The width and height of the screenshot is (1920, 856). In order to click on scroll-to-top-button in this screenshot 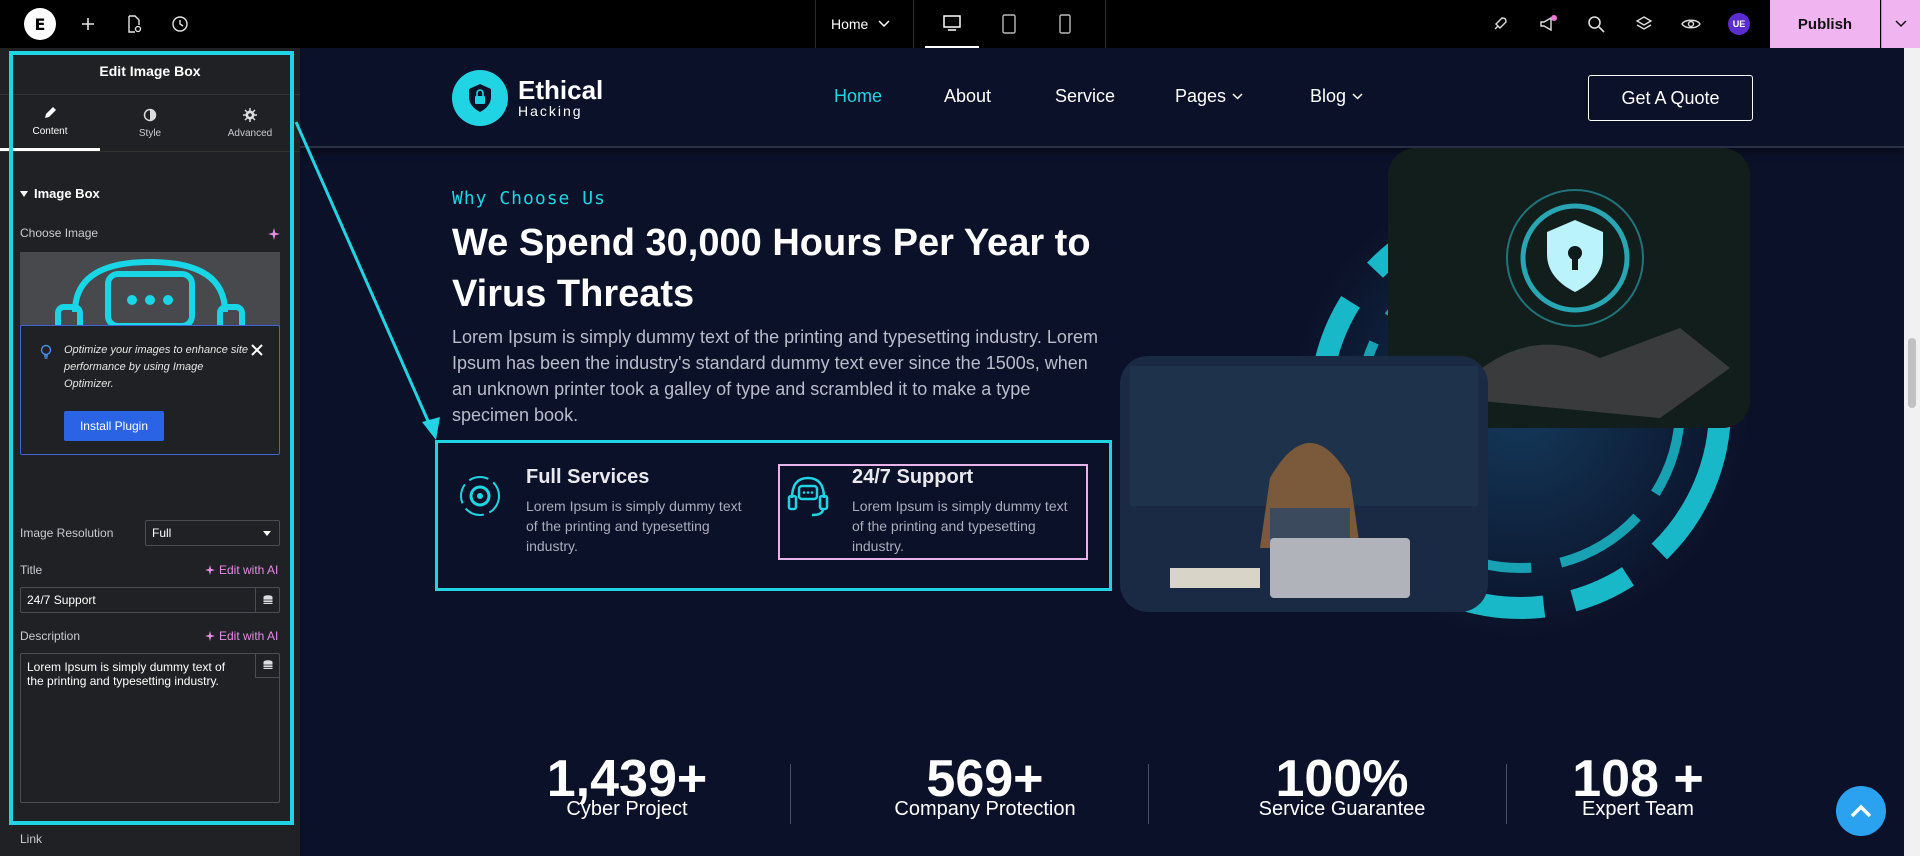, I will do `click(1861, 811)`.